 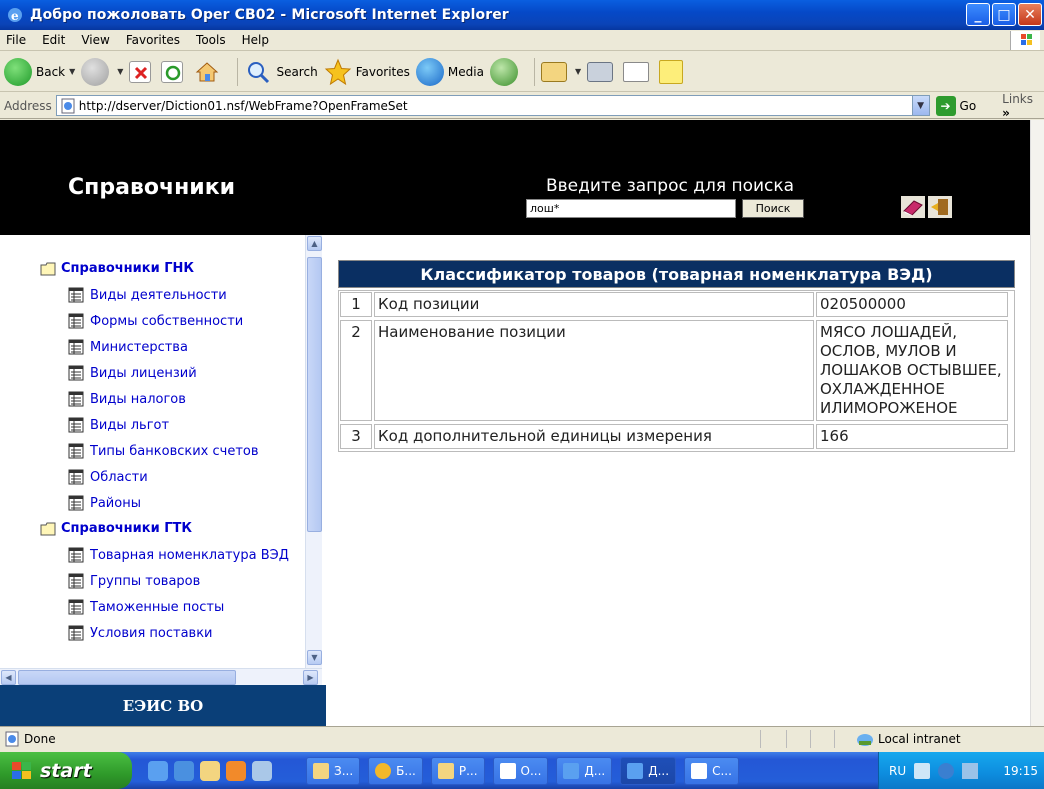 I want to click on back-button: Back ▼, so click(x=39, y=72).